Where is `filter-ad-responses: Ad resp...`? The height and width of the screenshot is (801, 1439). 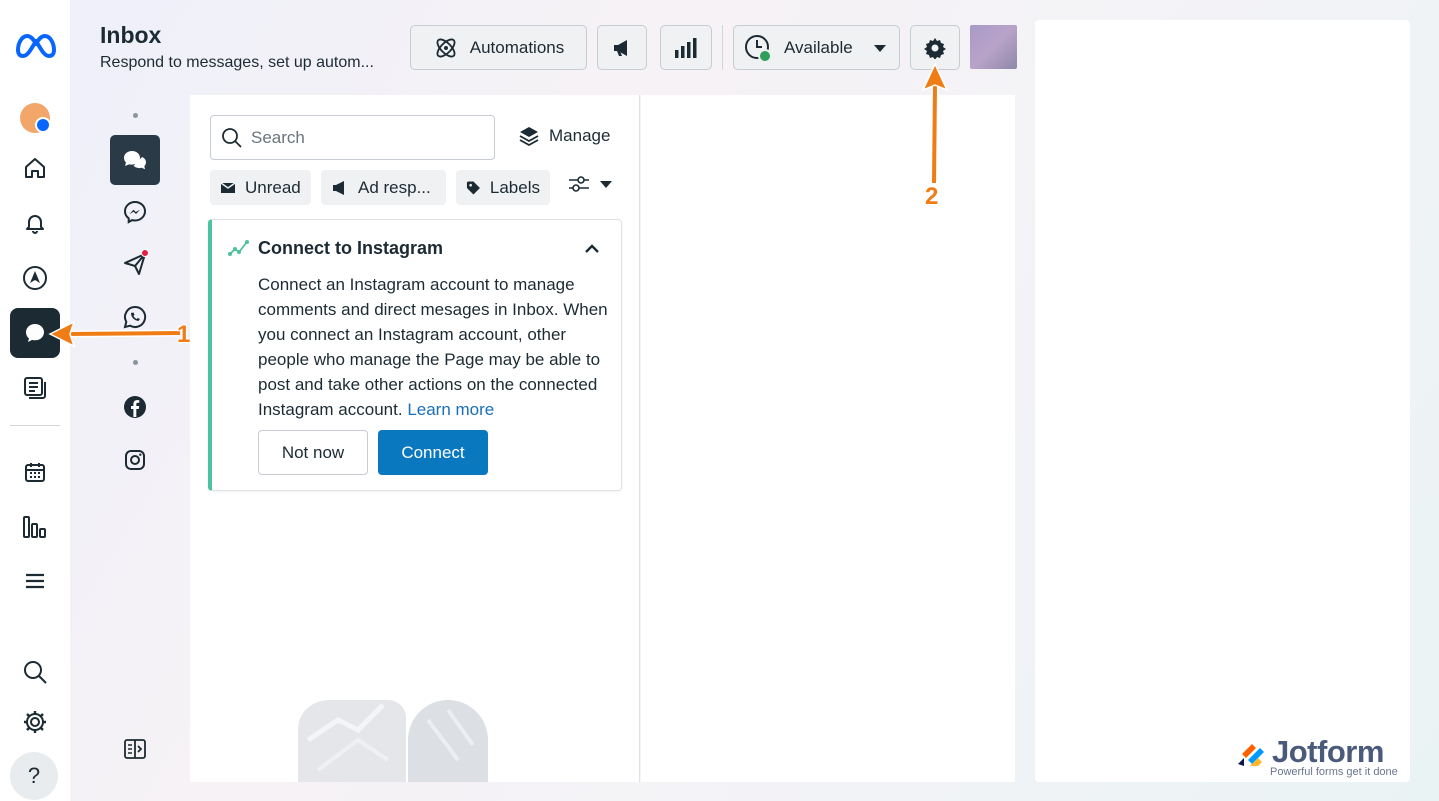 filter-ad-responses: Ad resp... is located at coordinates (383, 187).